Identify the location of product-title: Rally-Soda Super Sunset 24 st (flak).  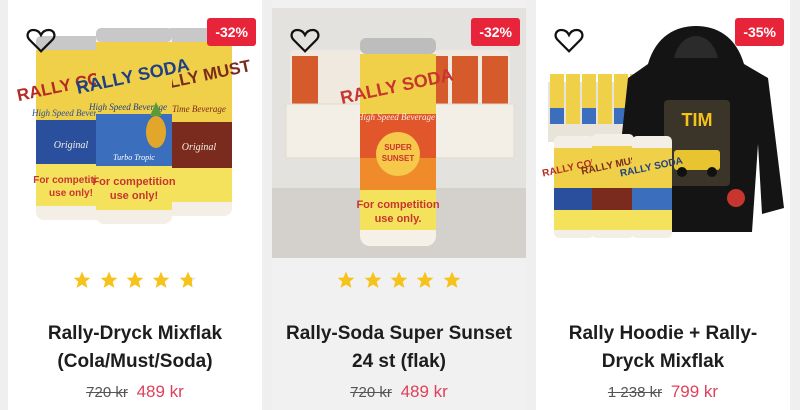
(399, 348).